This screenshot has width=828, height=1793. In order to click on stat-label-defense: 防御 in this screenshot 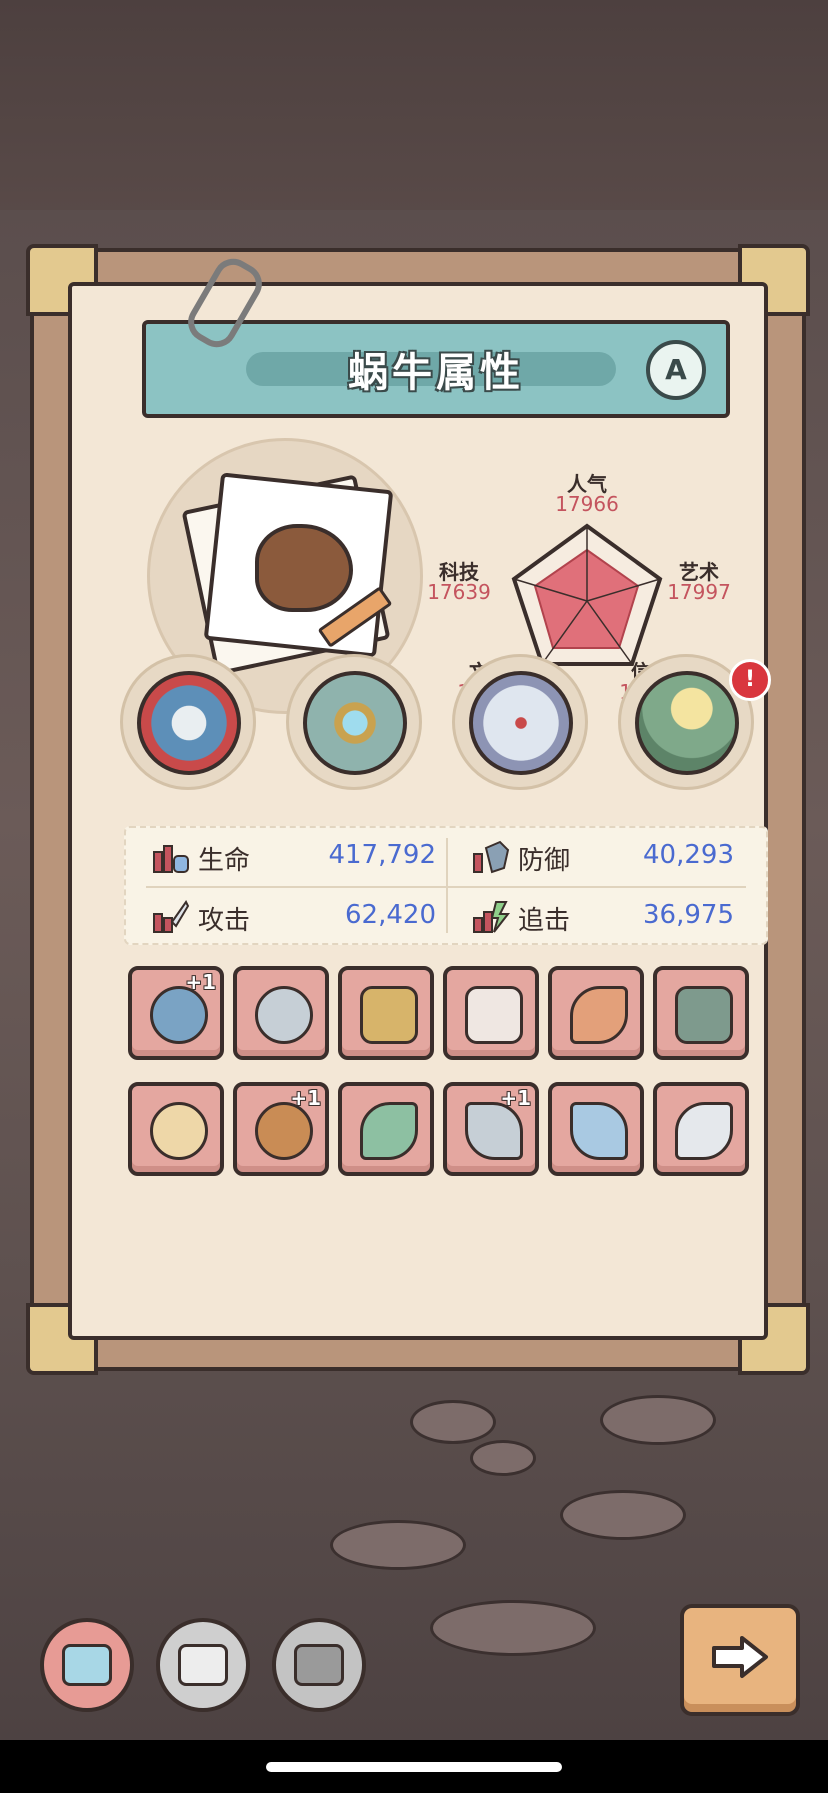, I will do `click(544, 861)`.